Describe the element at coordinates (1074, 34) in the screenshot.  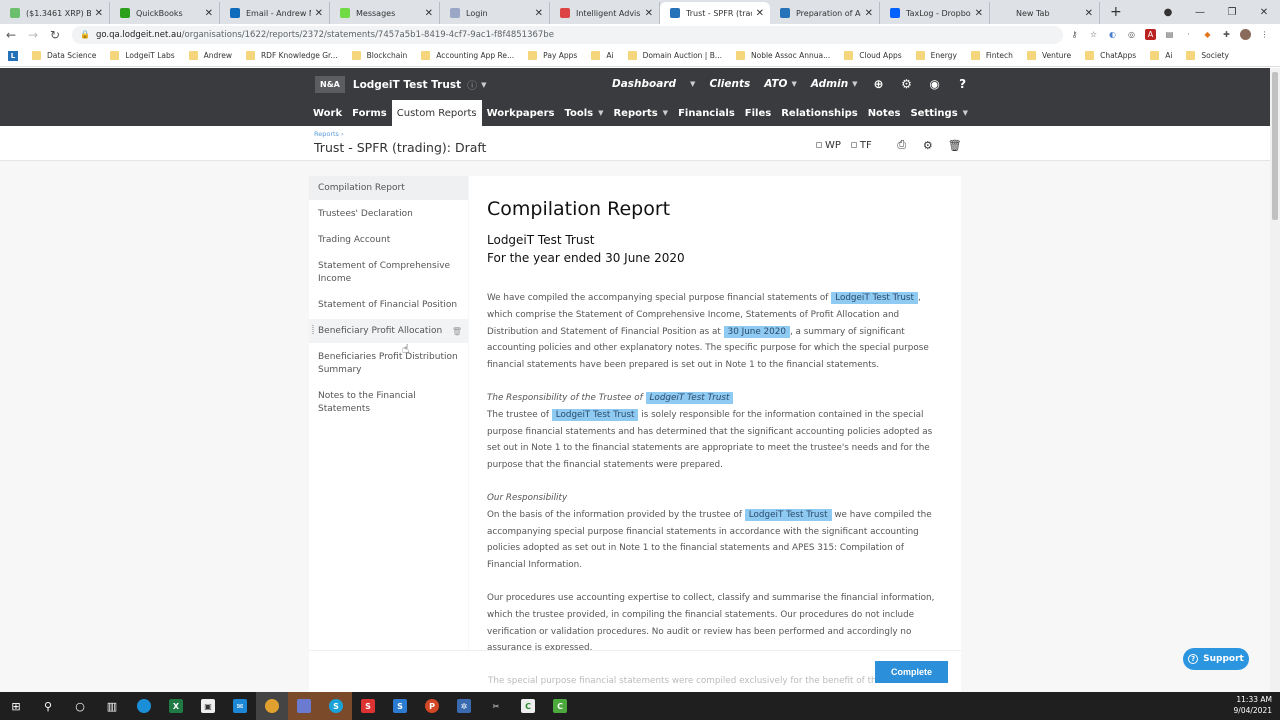
I see `key-icon: ⚷` at that location.